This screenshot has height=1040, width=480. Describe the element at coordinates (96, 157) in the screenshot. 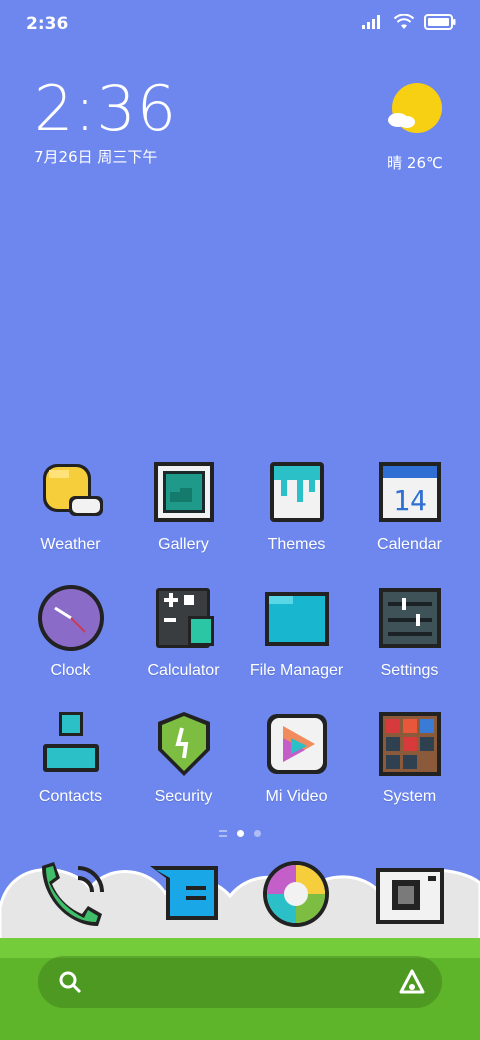

I see `widget-date: 7月26日 周三下午` at that location.